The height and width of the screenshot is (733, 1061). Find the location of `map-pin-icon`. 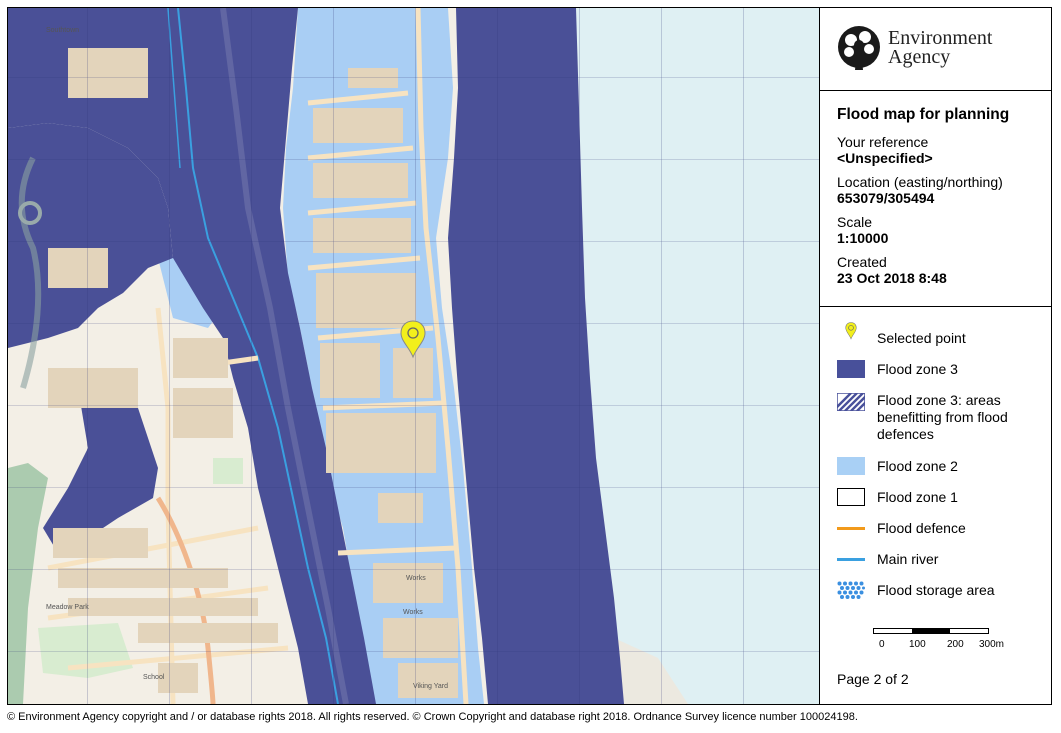

map-pin-icon is located at coordinates (851, 331).